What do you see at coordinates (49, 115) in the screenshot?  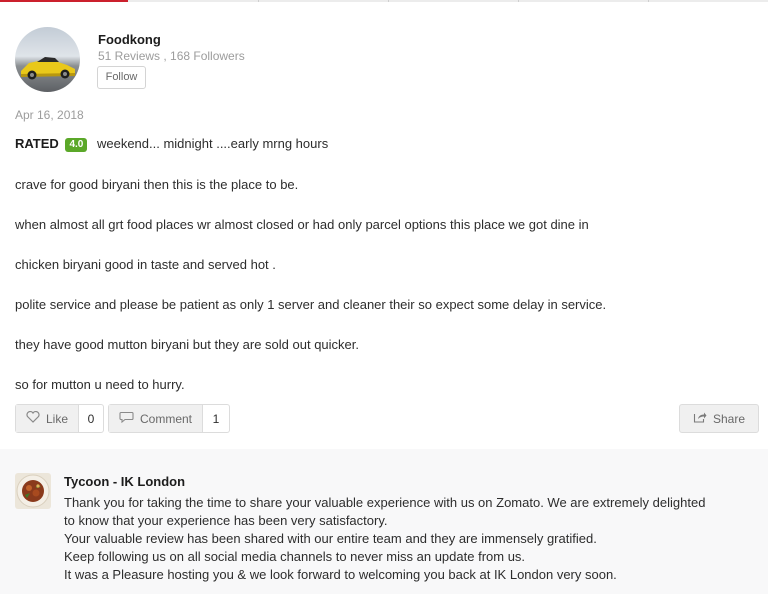 I see `review-date: Apr 16, 2018` at bounding box center [49, 115].